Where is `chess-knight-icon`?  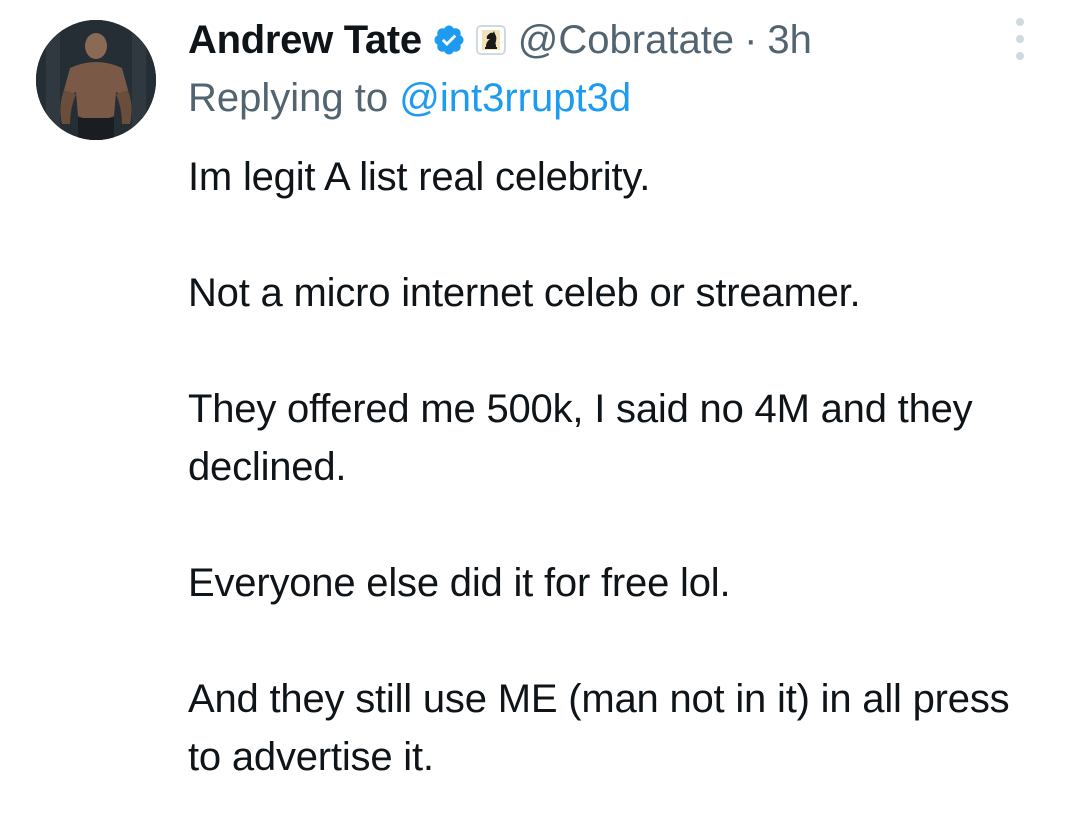
chess-knight-icon is located at coordinates (490, 40).